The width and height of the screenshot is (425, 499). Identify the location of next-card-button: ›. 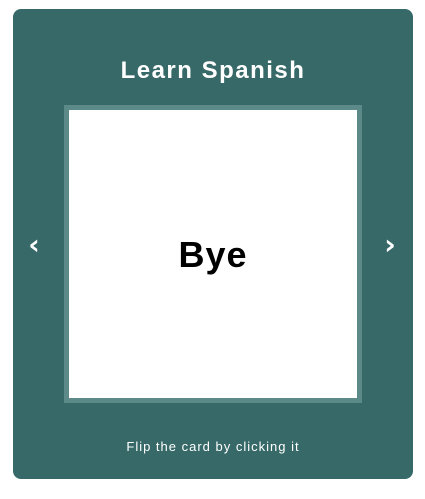
(390, 245).